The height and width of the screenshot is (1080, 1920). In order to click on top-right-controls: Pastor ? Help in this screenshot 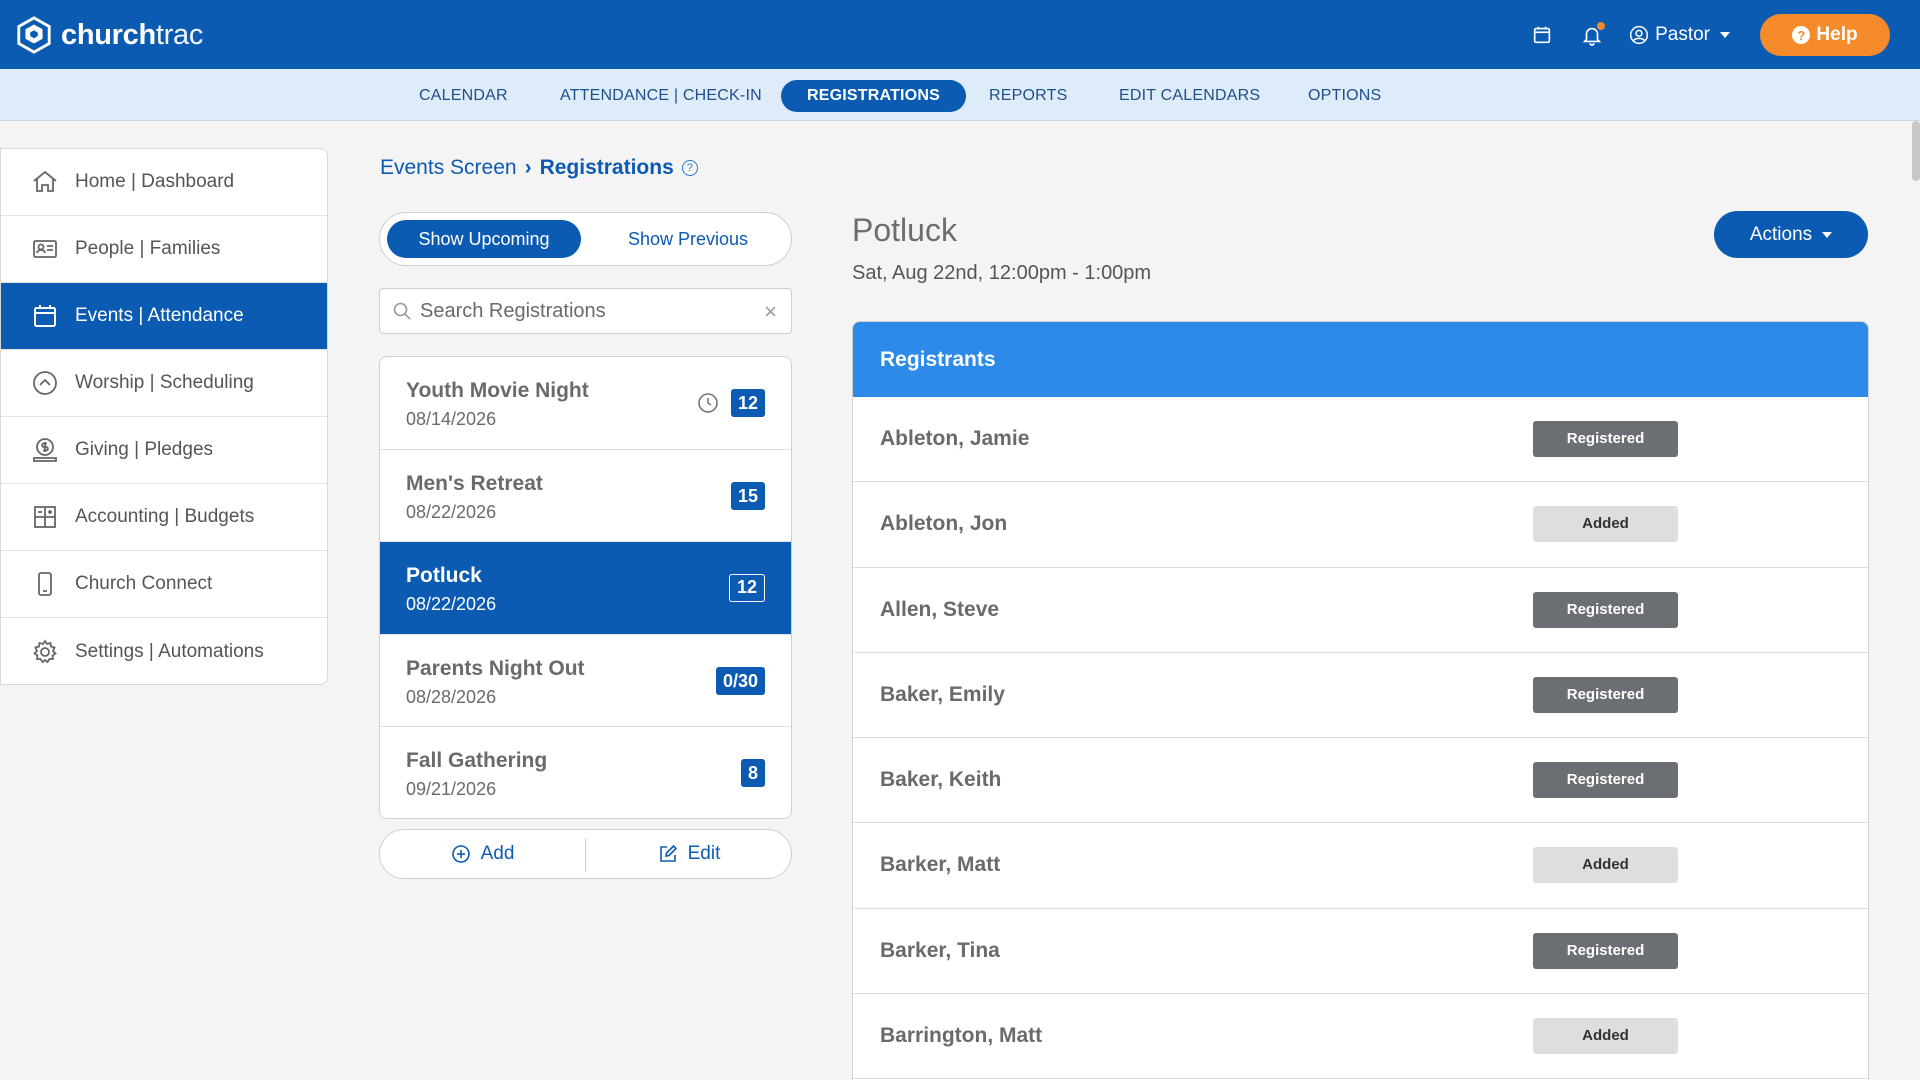, I will do `click(1709, 35)`.